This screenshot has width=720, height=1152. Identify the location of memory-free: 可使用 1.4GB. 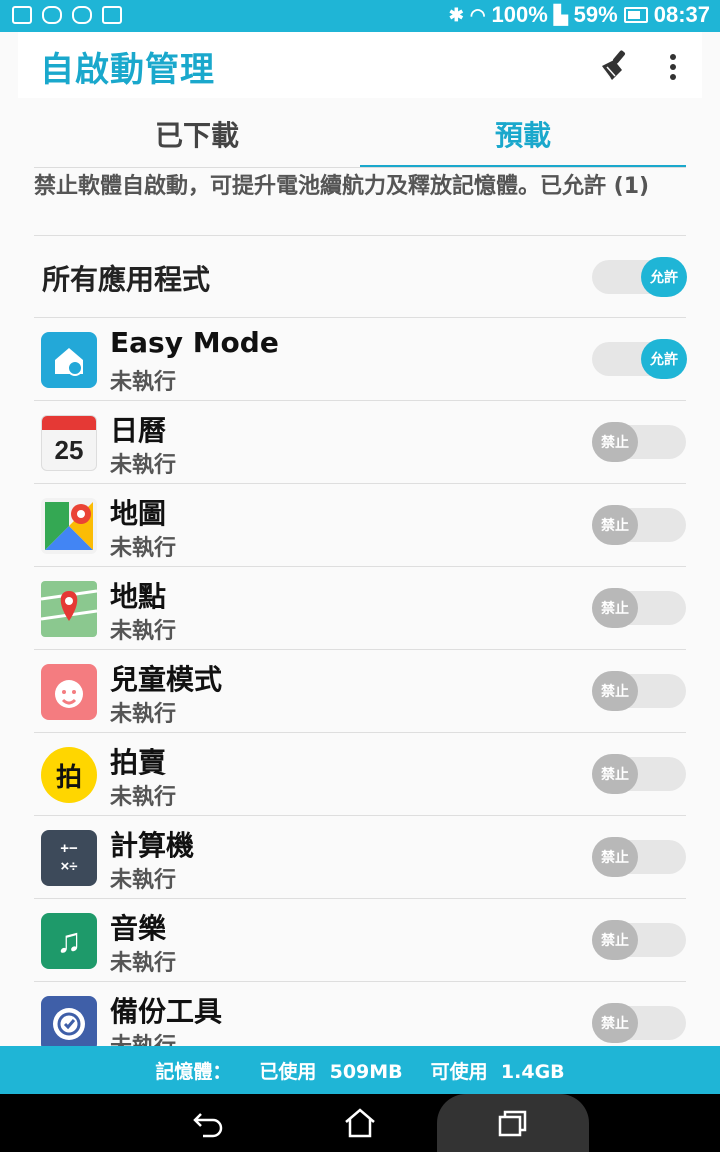
(498, 1070).